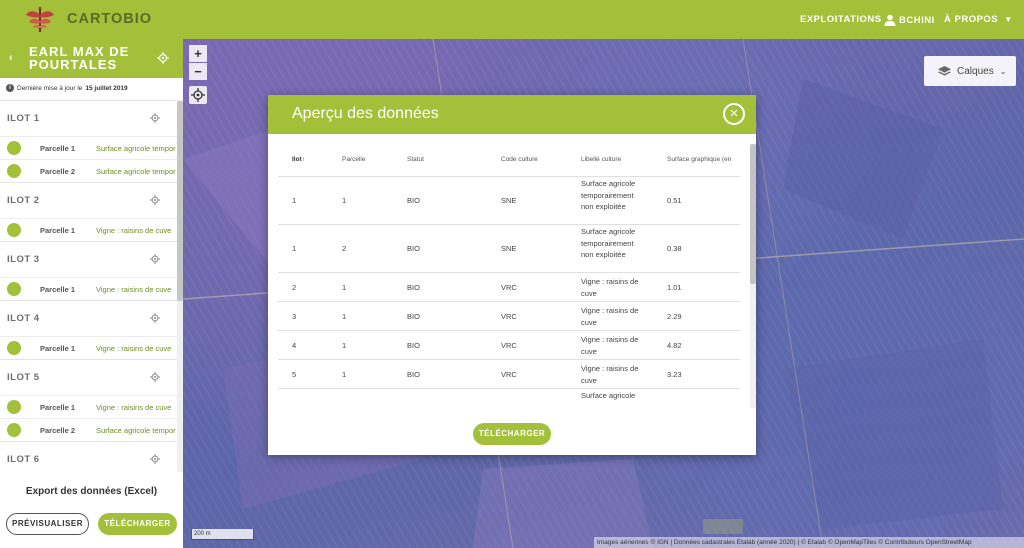 Image resolution: width=1024 pixels, height=548 pixels. Describe the element at coordinates (222, 534) in the screenshot. I see `scale-bar: 200 m` at that location.